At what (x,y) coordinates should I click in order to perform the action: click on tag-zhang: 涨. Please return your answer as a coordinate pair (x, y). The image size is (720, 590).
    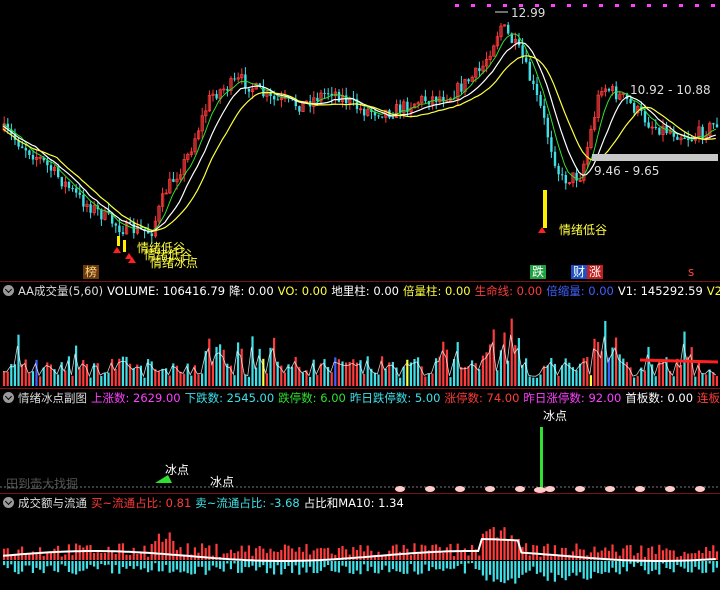
    Looking at the image, I should click on (595, 272).